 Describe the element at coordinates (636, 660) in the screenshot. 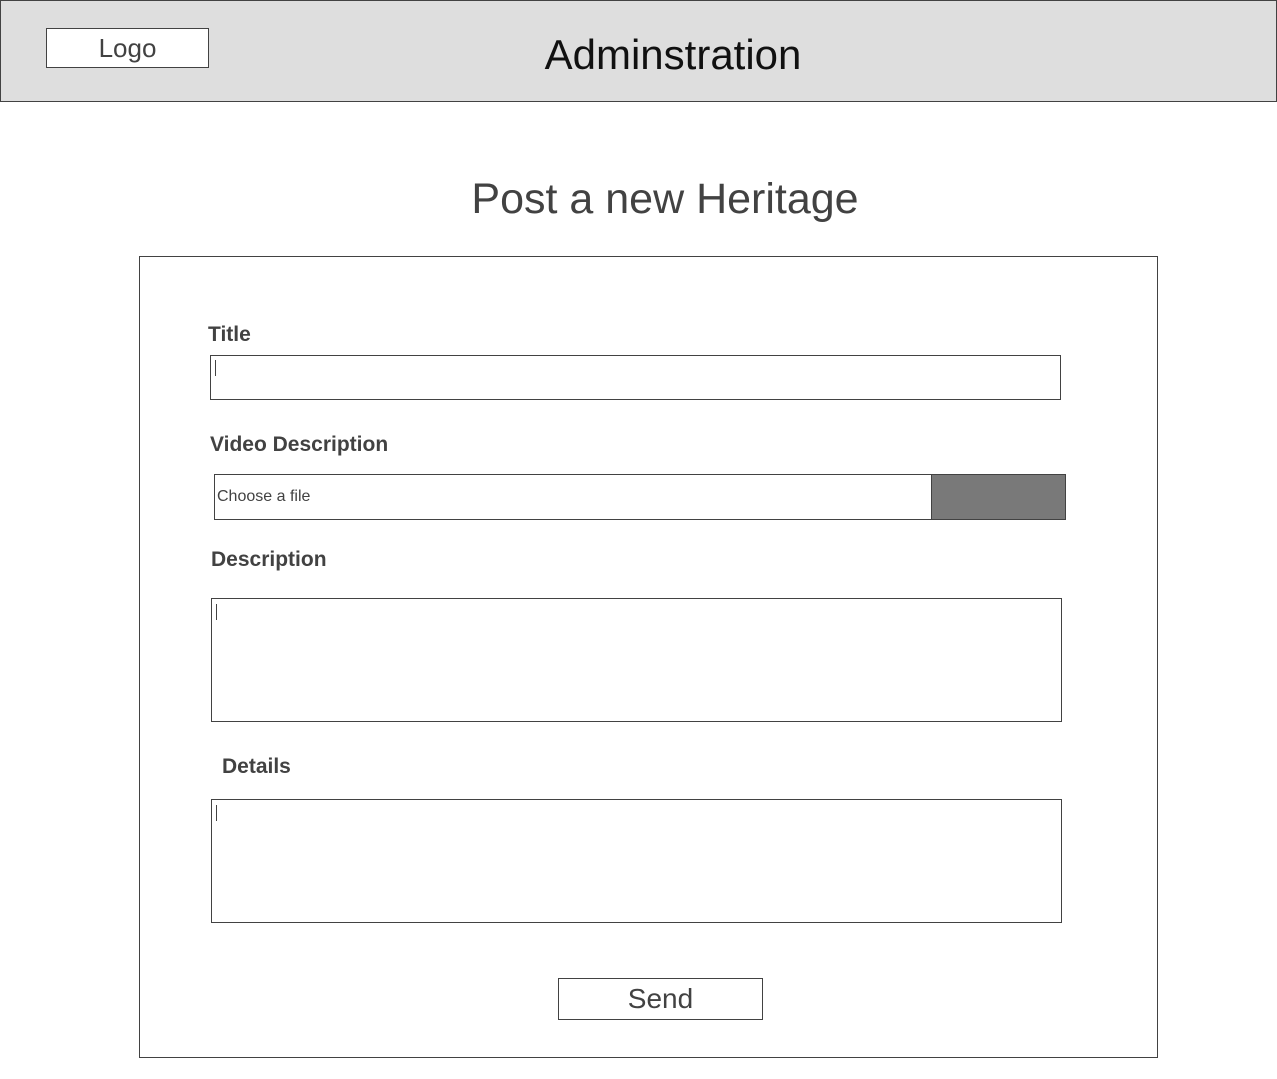

I see `description-textarea` at that location.